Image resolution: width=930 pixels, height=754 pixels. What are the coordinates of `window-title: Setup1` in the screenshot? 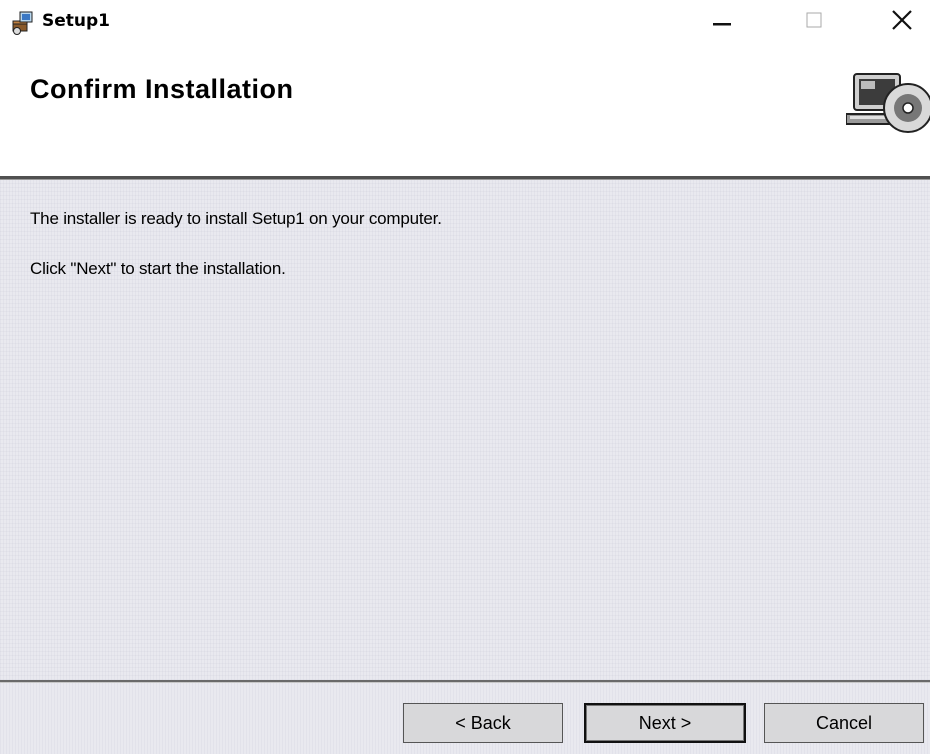 It's located at (76, 21).